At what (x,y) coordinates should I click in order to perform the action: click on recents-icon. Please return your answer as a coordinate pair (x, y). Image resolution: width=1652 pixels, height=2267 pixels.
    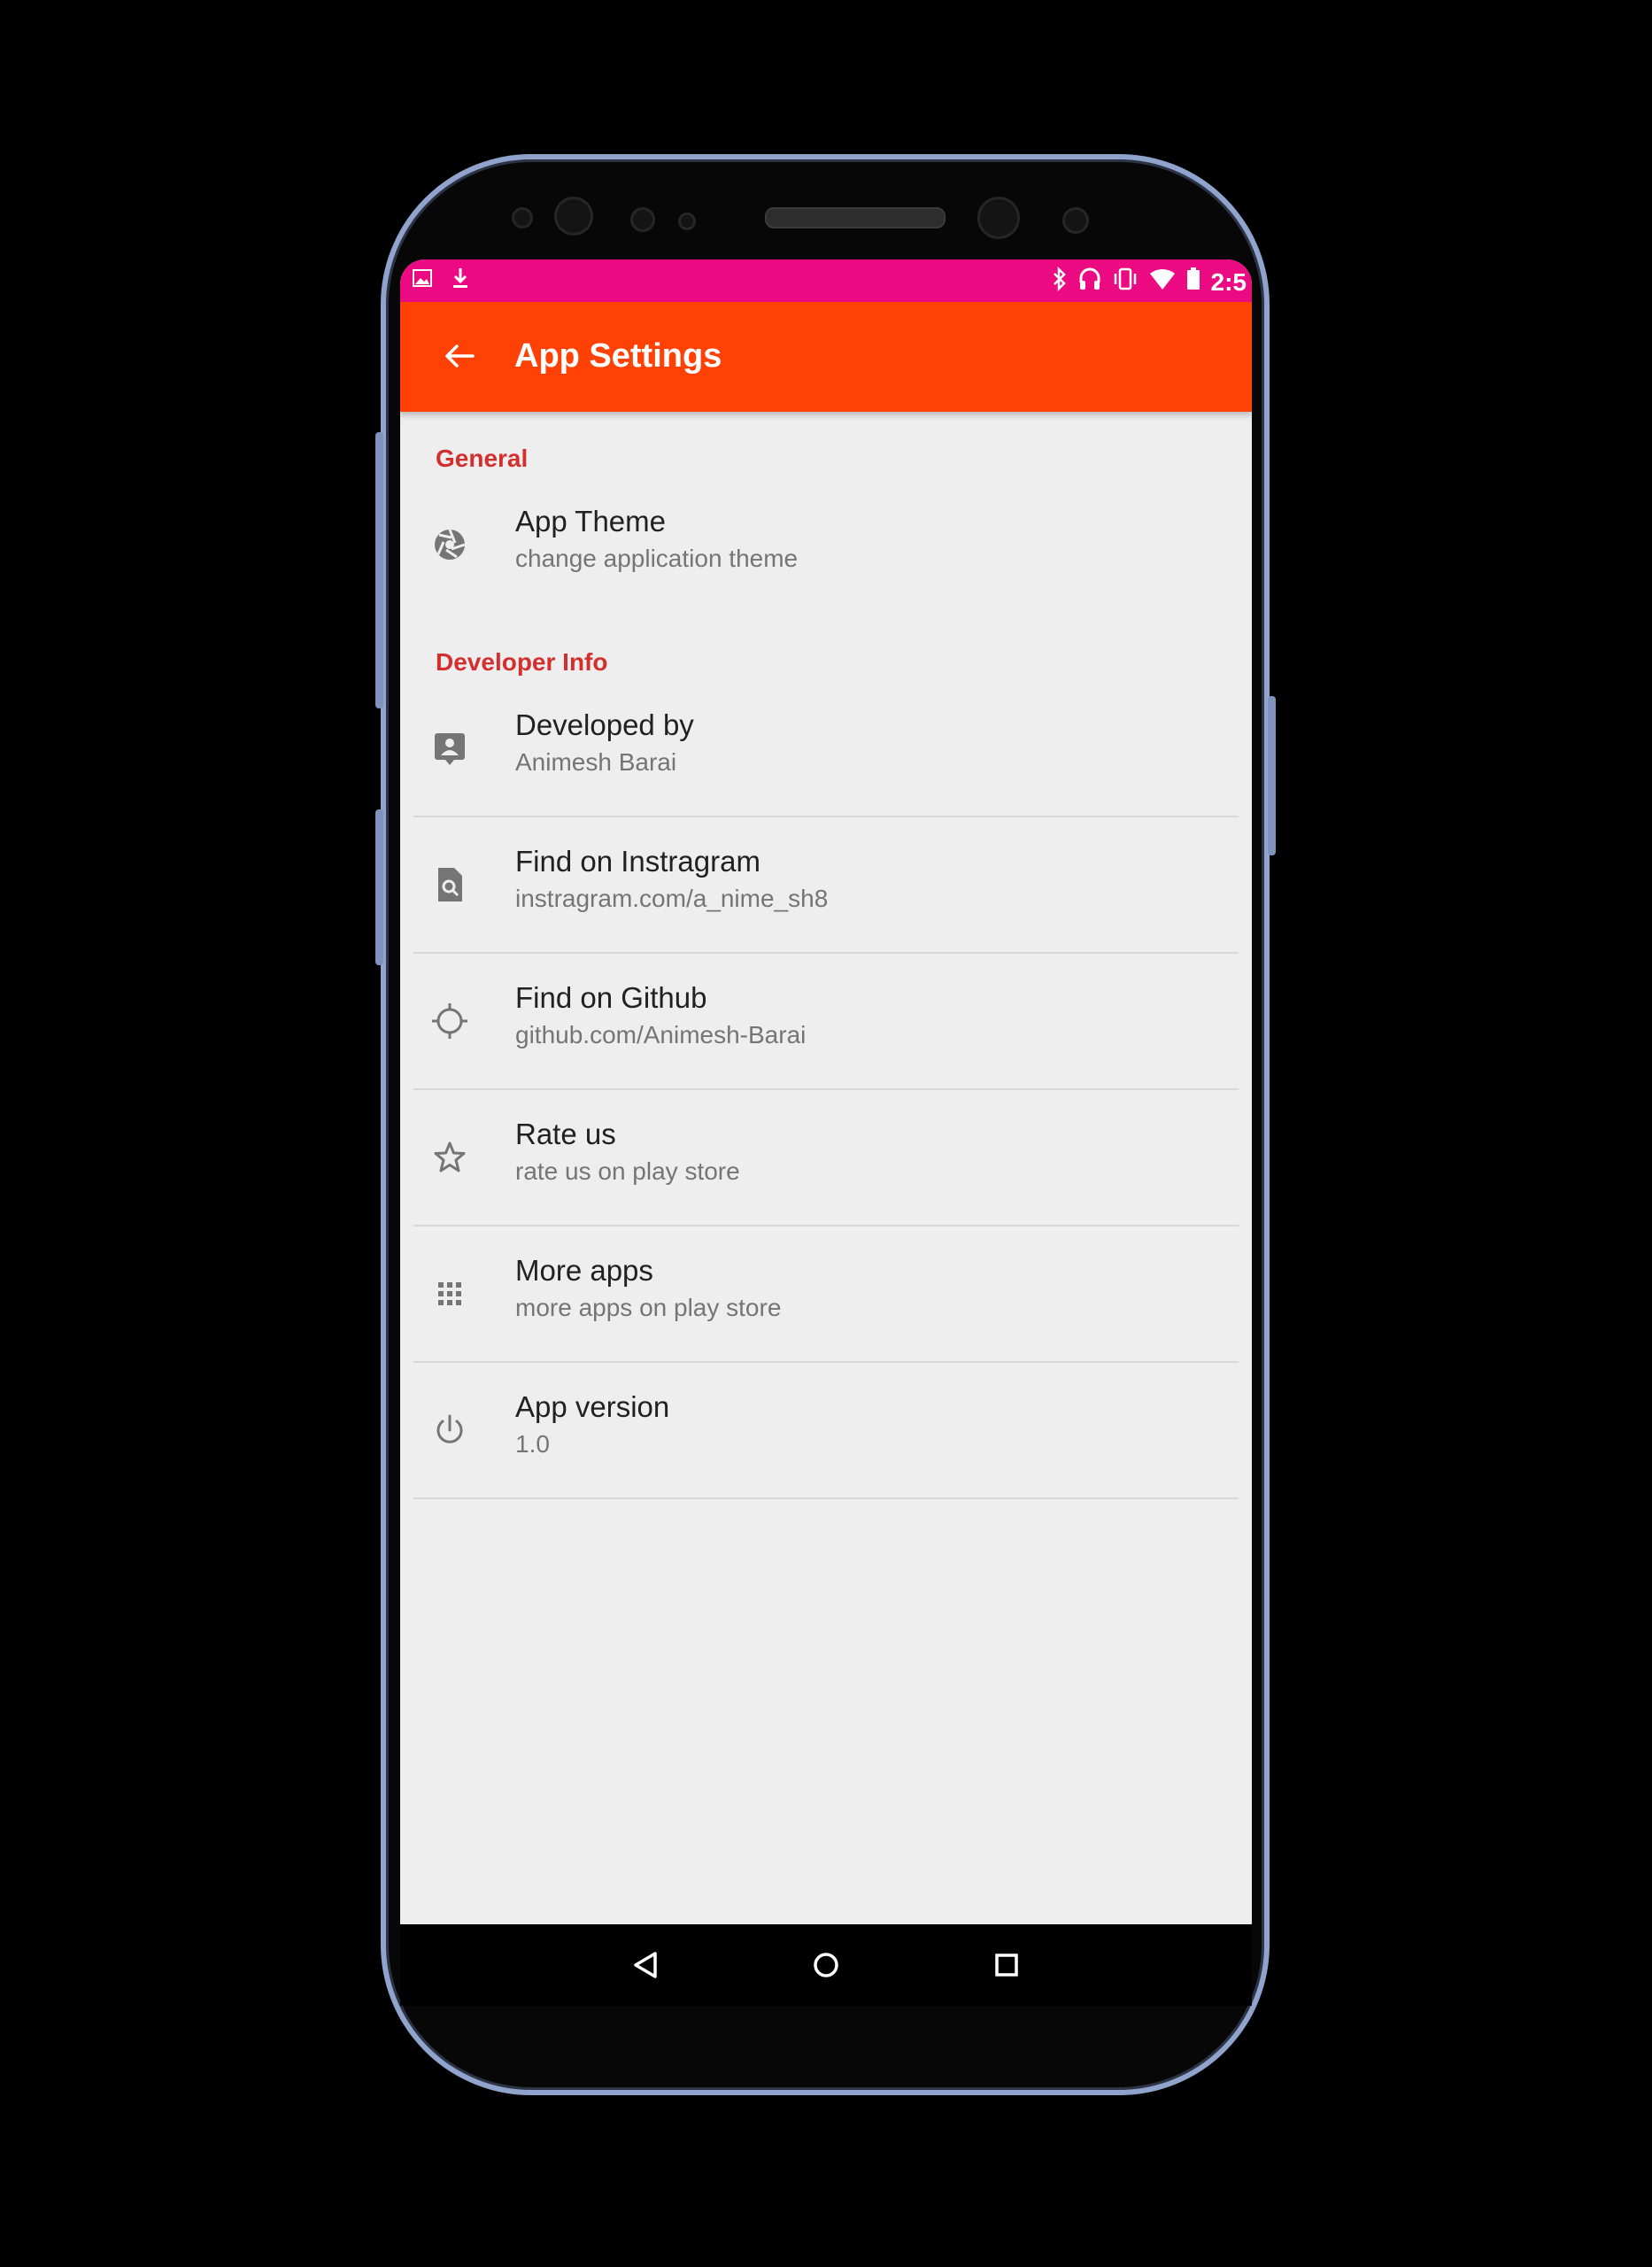
    Looking at the image, I should click on (1006, 1965).